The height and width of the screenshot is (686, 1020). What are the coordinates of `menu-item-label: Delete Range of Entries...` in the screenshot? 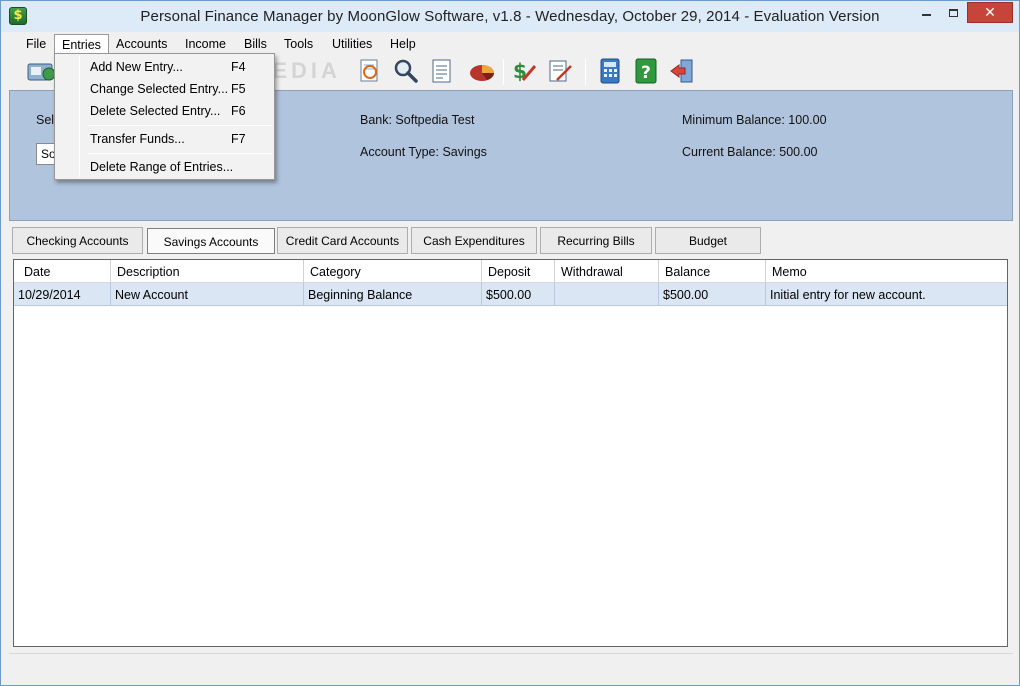 It's located at (162, 167).